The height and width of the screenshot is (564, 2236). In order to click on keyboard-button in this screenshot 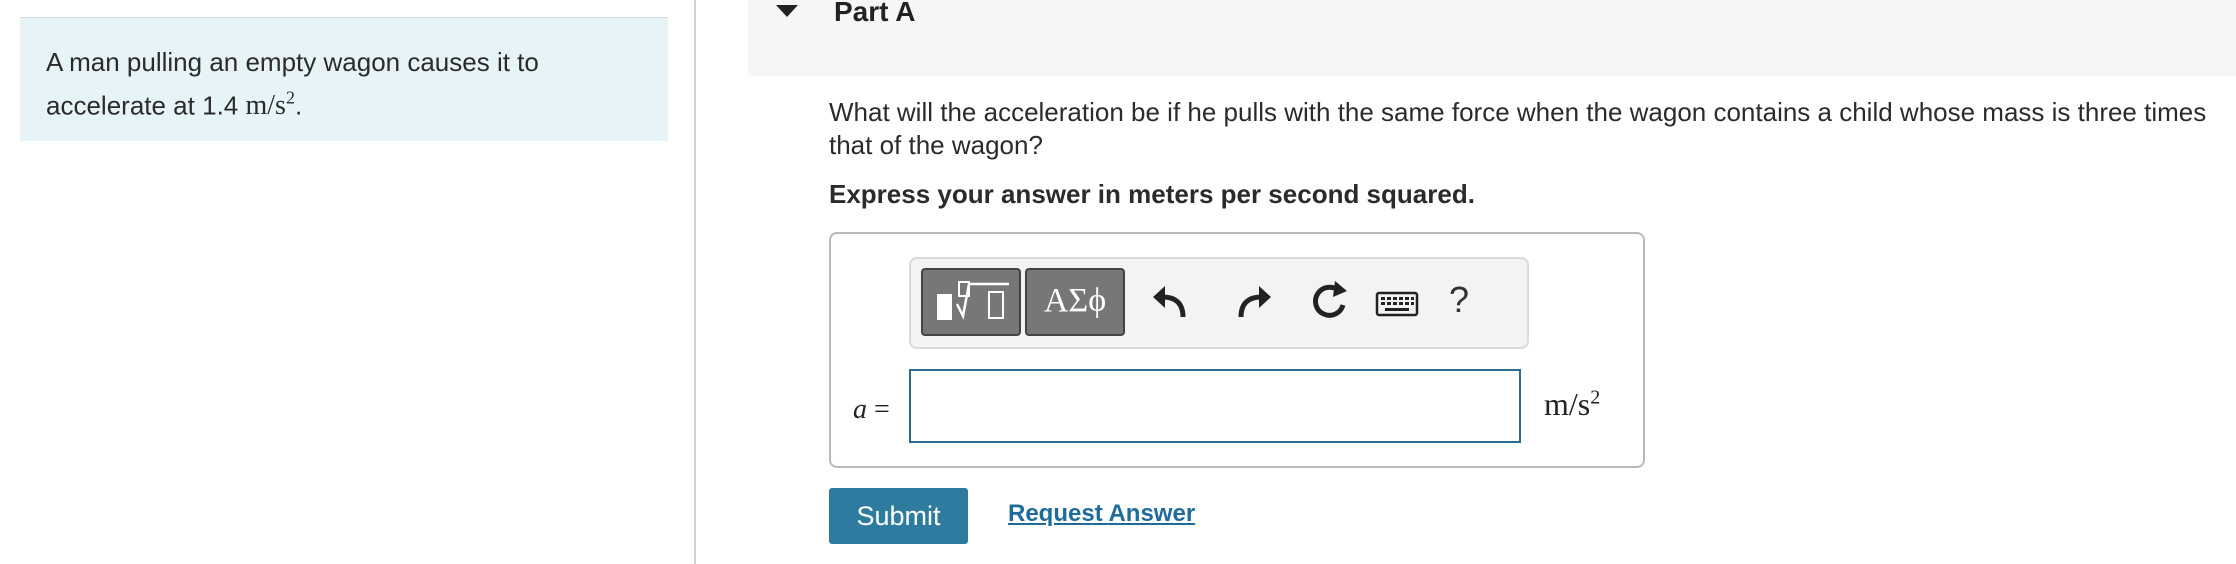, I will do `click(1399, 303)`.